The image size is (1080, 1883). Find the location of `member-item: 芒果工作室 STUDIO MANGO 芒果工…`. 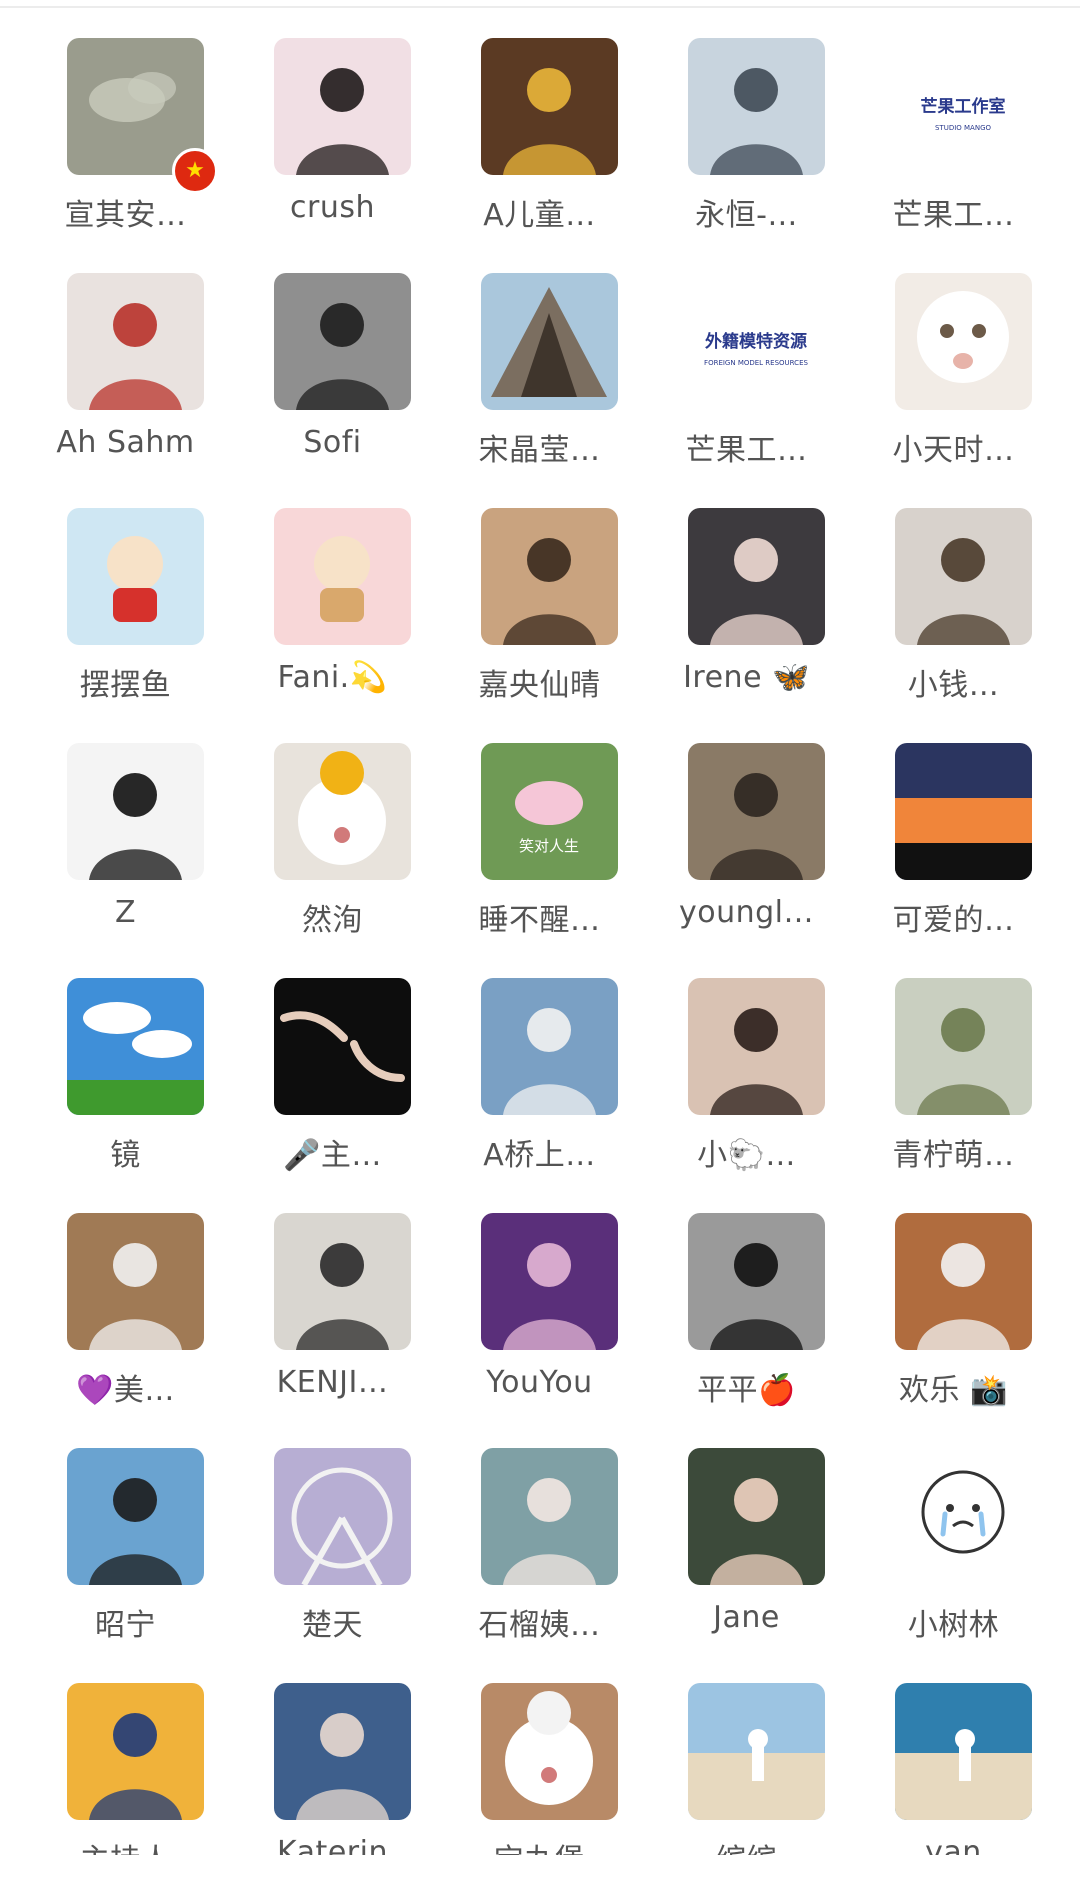

member-item: 芒果工作室 STUDIO MANGO 芒果工… is located at coordinates (953, 138).